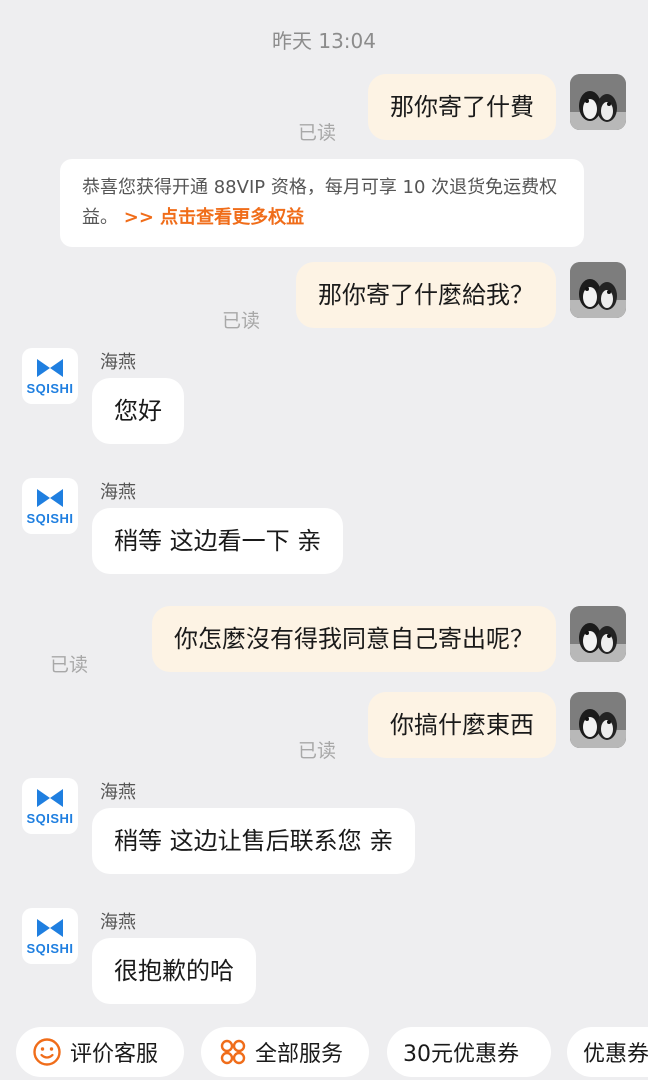 The width and height of the screenshot is (648, 1080). I want to click on shop-message-bubble: 稍等 这边让售后联系您 亲, so click(254, 841).